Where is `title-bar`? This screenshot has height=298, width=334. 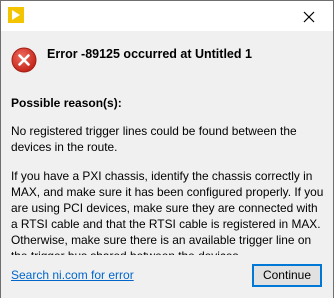
title-bar is located at coordinates (167, 16).